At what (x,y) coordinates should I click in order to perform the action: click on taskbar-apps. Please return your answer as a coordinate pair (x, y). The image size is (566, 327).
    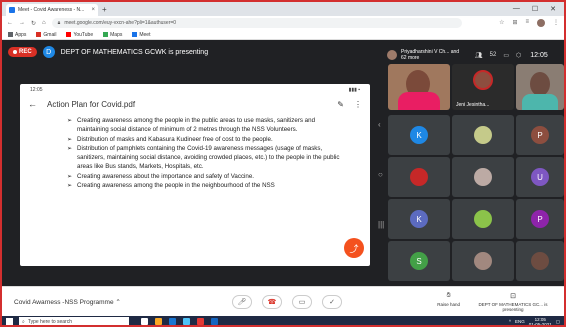
    Looking at the image, I should click on (179, 321).